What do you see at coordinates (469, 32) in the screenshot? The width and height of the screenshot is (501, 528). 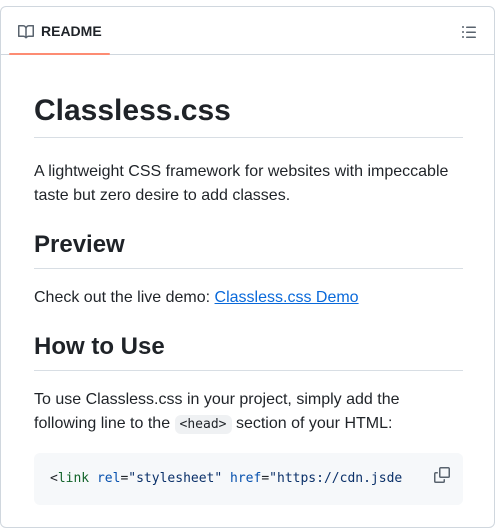 I see `list-unordered-icon` at bounding box center [469, 32].